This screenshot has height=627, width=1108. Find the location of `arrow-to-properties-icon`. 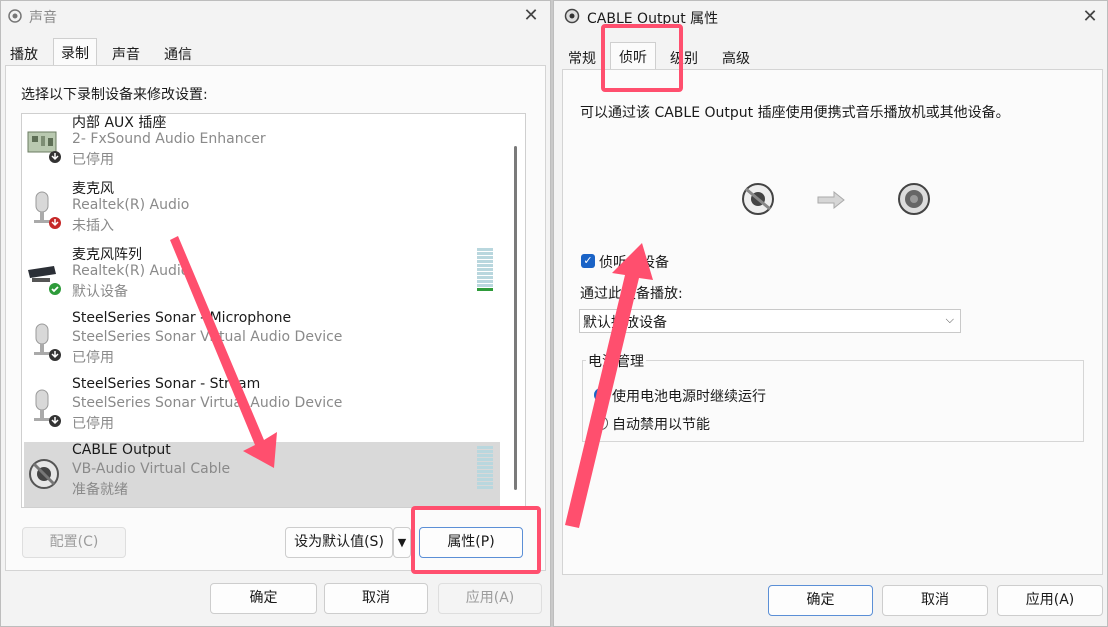

arrow-to-properties-icon is located at coordinates (223, 352).